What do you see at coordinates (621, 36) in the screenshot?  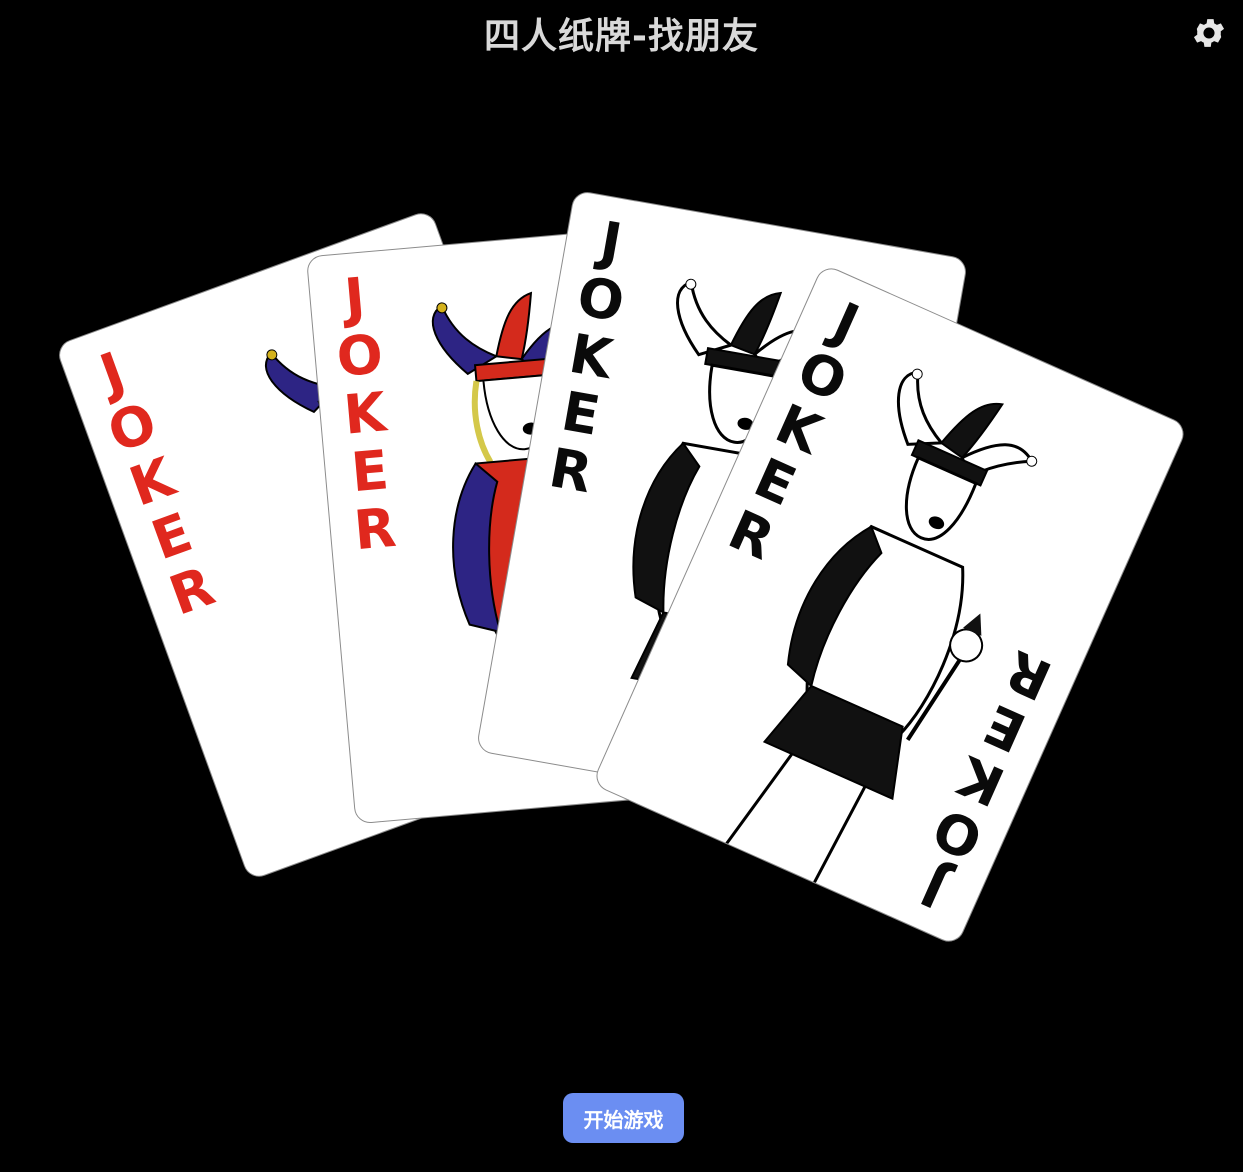 I see `page-title: 四人纸牌-找朋友` at bounding box center [621, 36].